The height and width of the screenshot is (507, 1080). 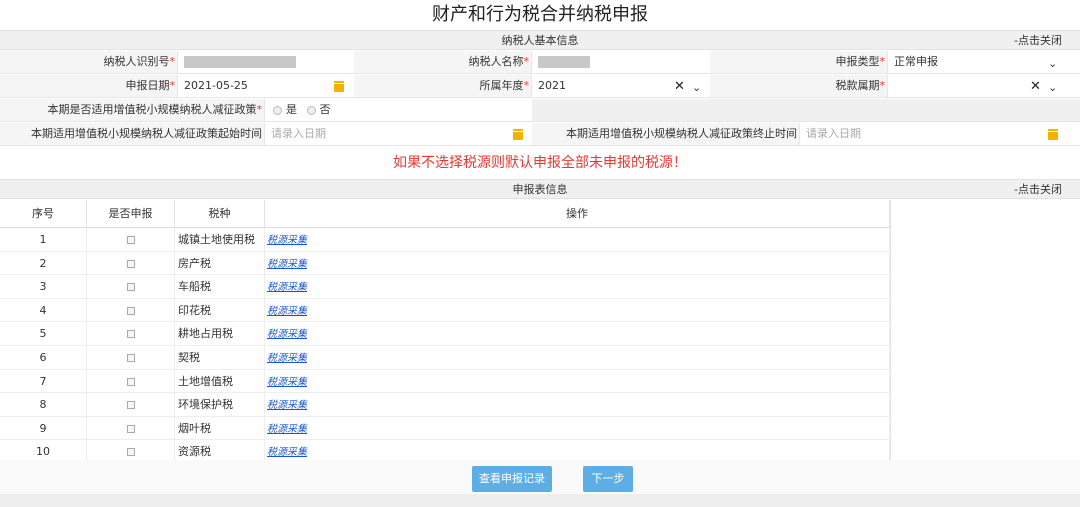 I want to click on row-tax: 耕地占用税, so click(x=220, y=334).